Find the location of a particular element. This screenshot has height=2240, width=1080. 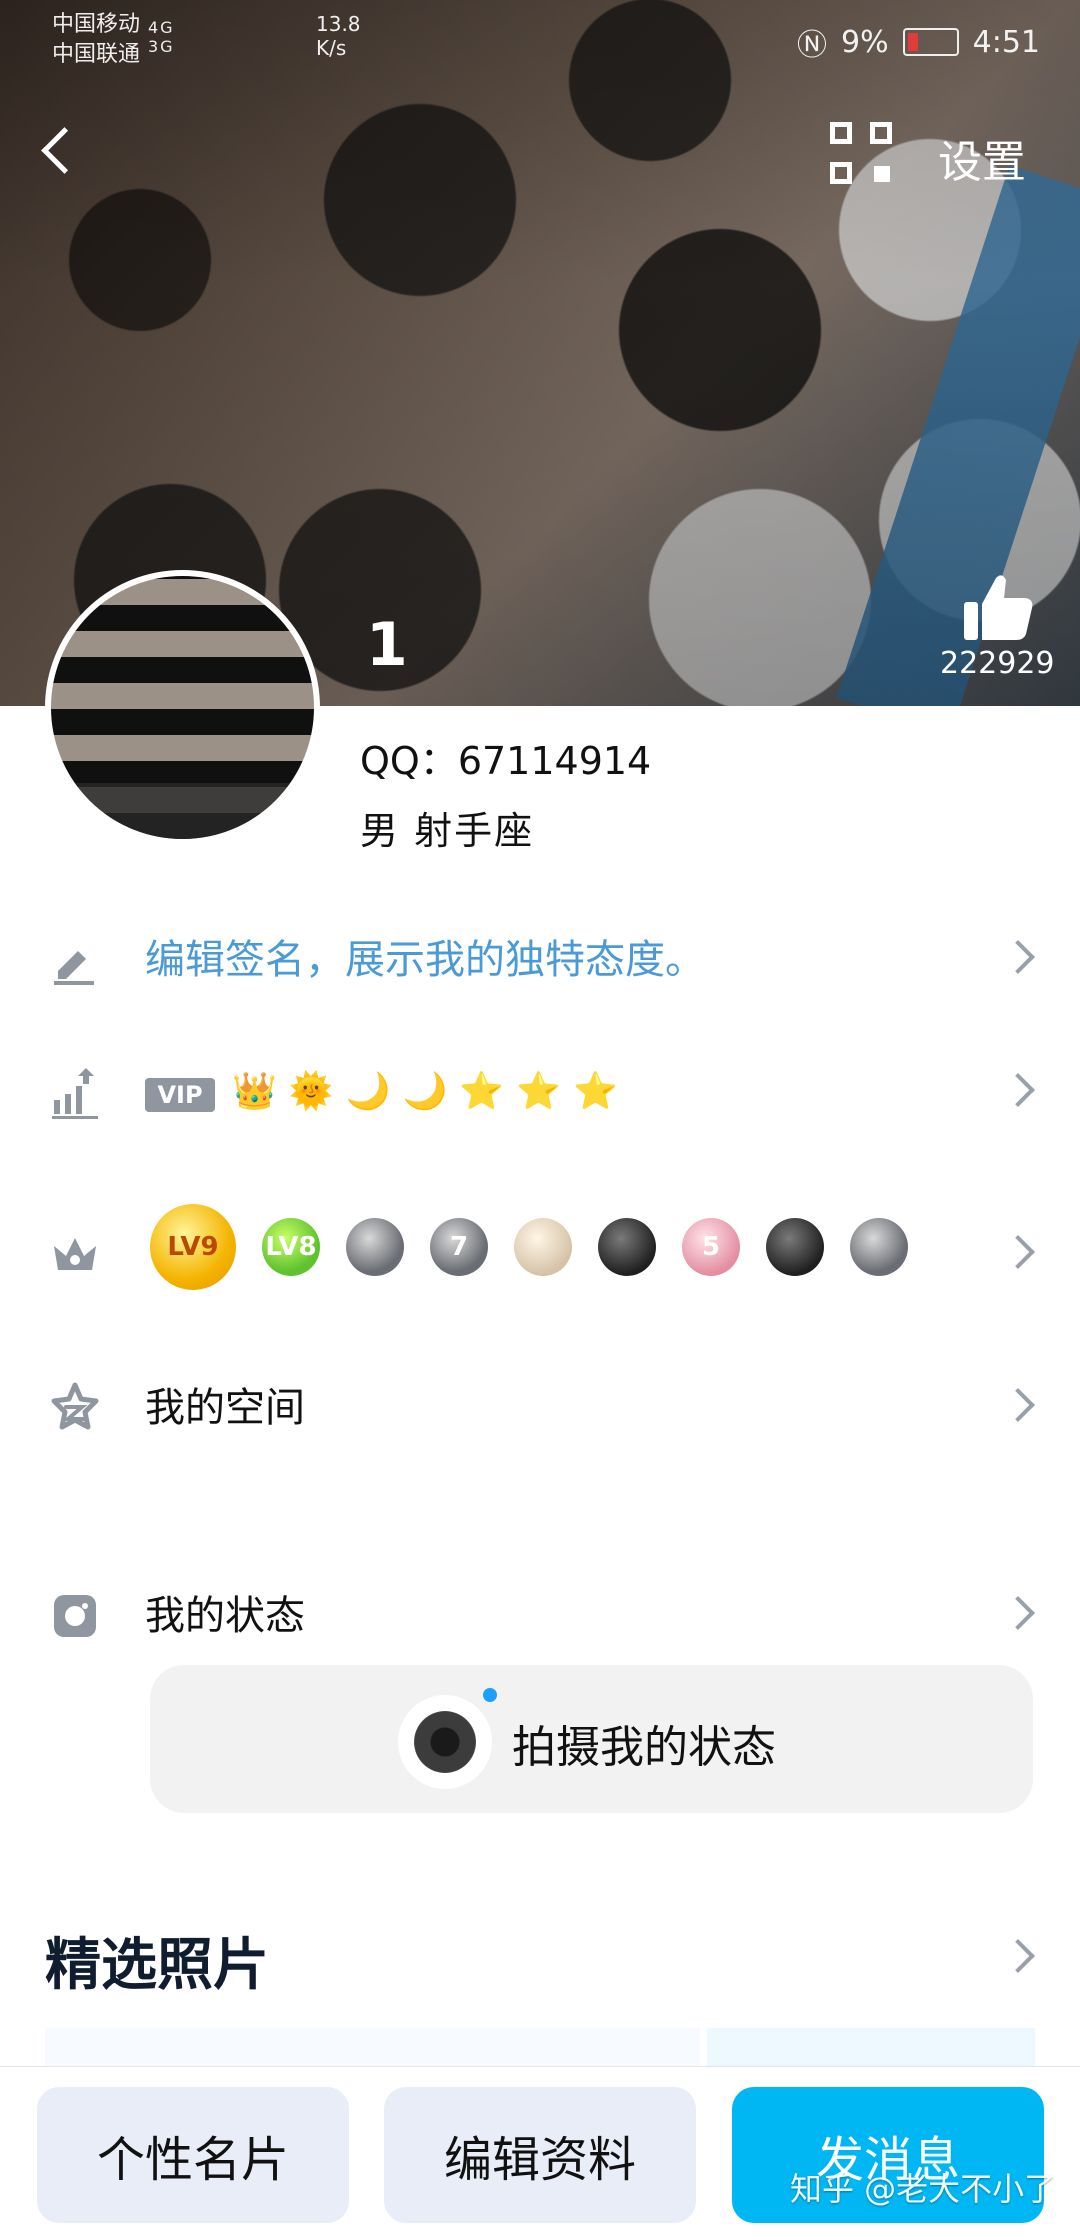

edit-profile-button: 编辑资料 is located at coordinates (540, 2155).